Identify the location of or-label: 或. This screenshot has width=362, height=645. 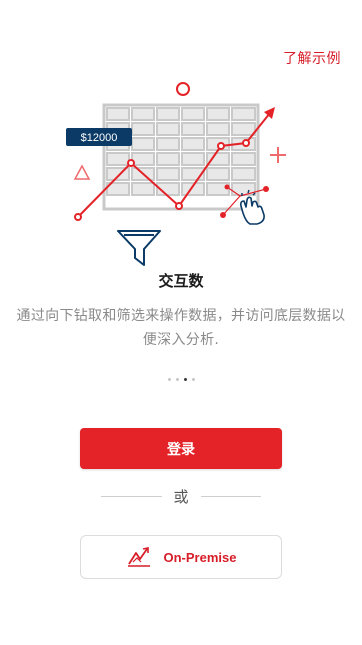
(181, 497).